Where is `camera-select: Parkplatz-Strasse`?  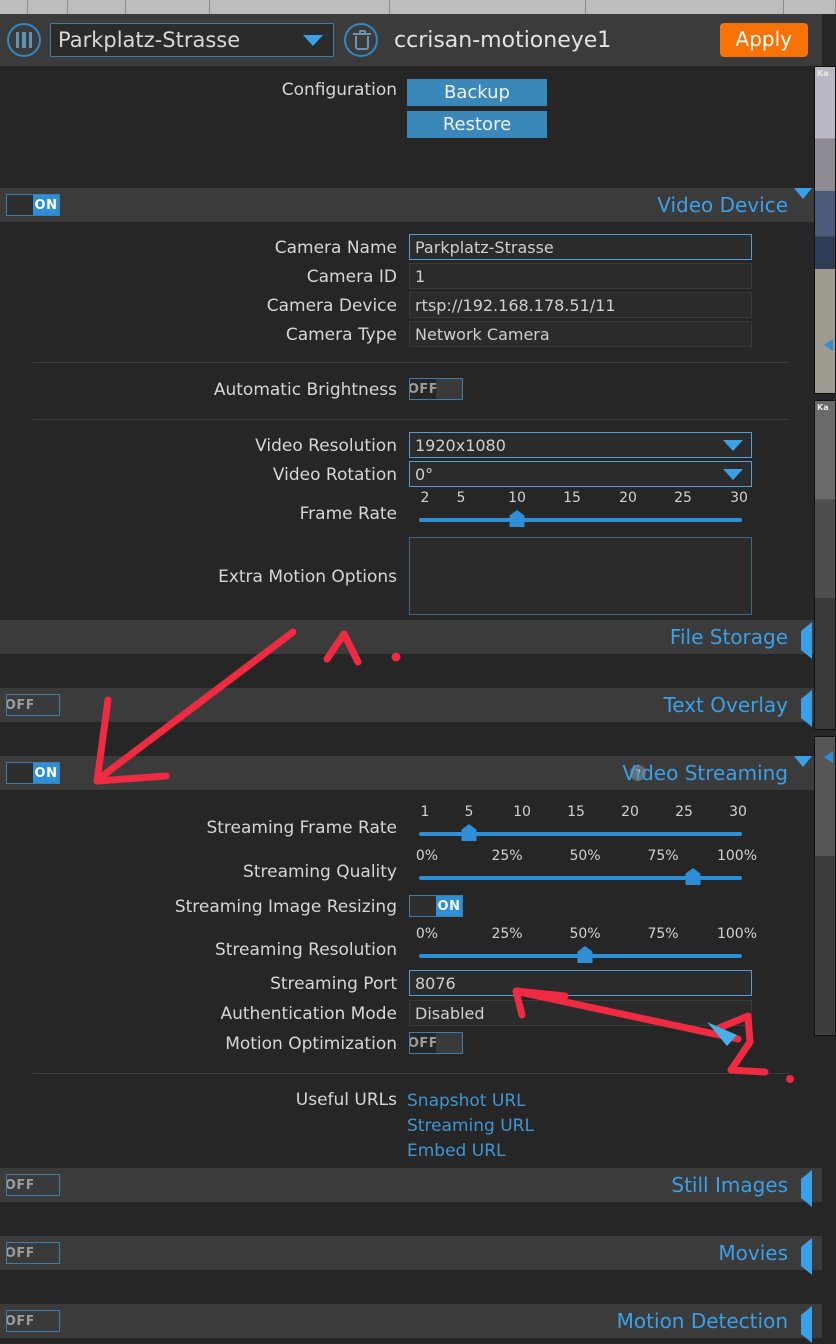
camera-select: Parkplatz-Strasse is located at coordinates (192, 40).